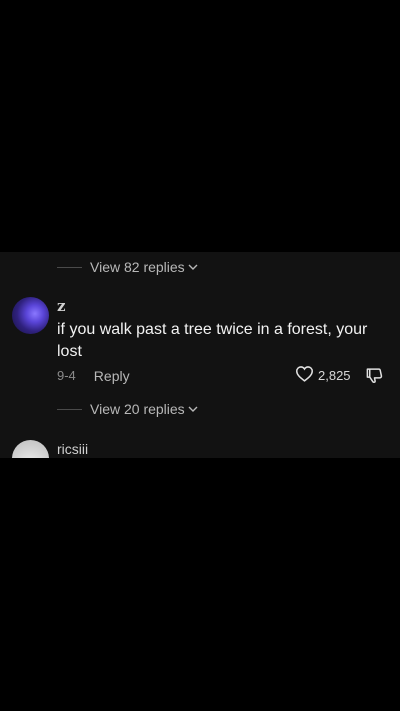 The width and height of the screenshot is (400, 711). I want to click on heart-icon, so click(304, 376).